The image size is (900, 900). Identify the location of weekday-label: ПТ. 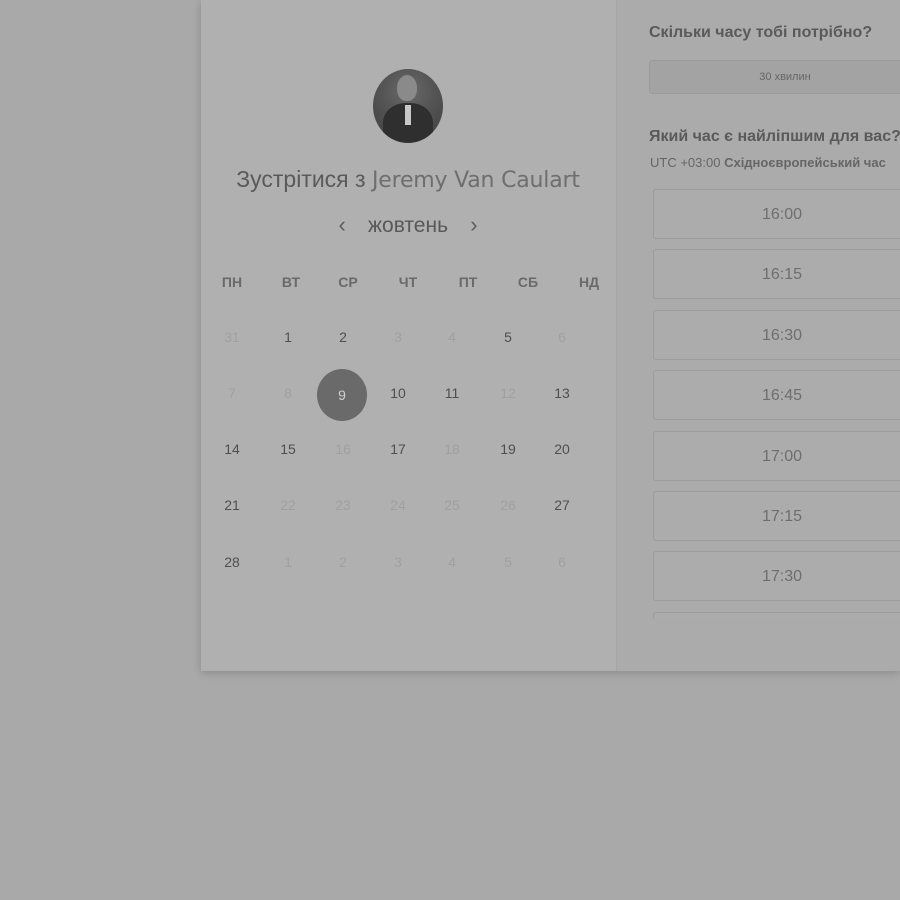
(468, 282).